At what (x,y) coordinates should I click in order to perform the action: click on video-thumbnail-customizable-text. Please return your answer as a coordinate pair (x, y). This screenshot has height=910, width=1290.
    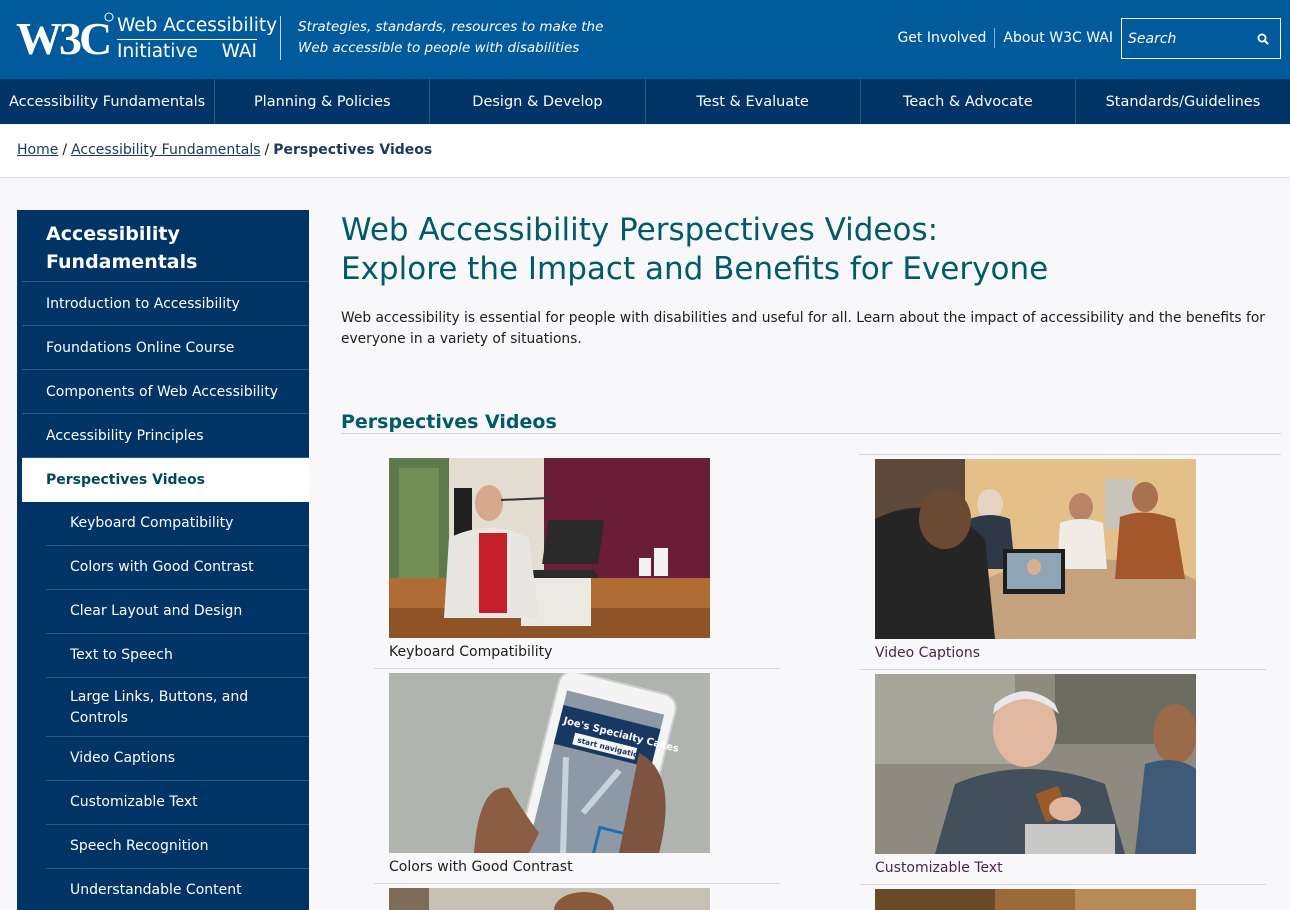
    Looking at the image, I should click on (1035, 764).